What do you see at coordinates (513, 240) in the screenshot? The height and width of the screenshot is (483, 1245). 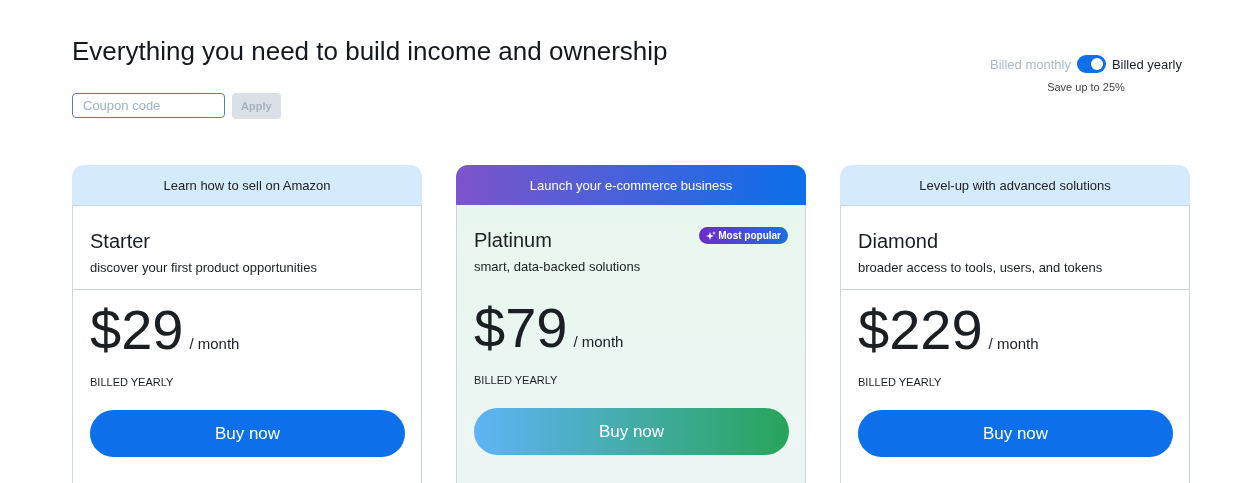 I see `plan-name: Platinum` at bounding box center [513, 240].